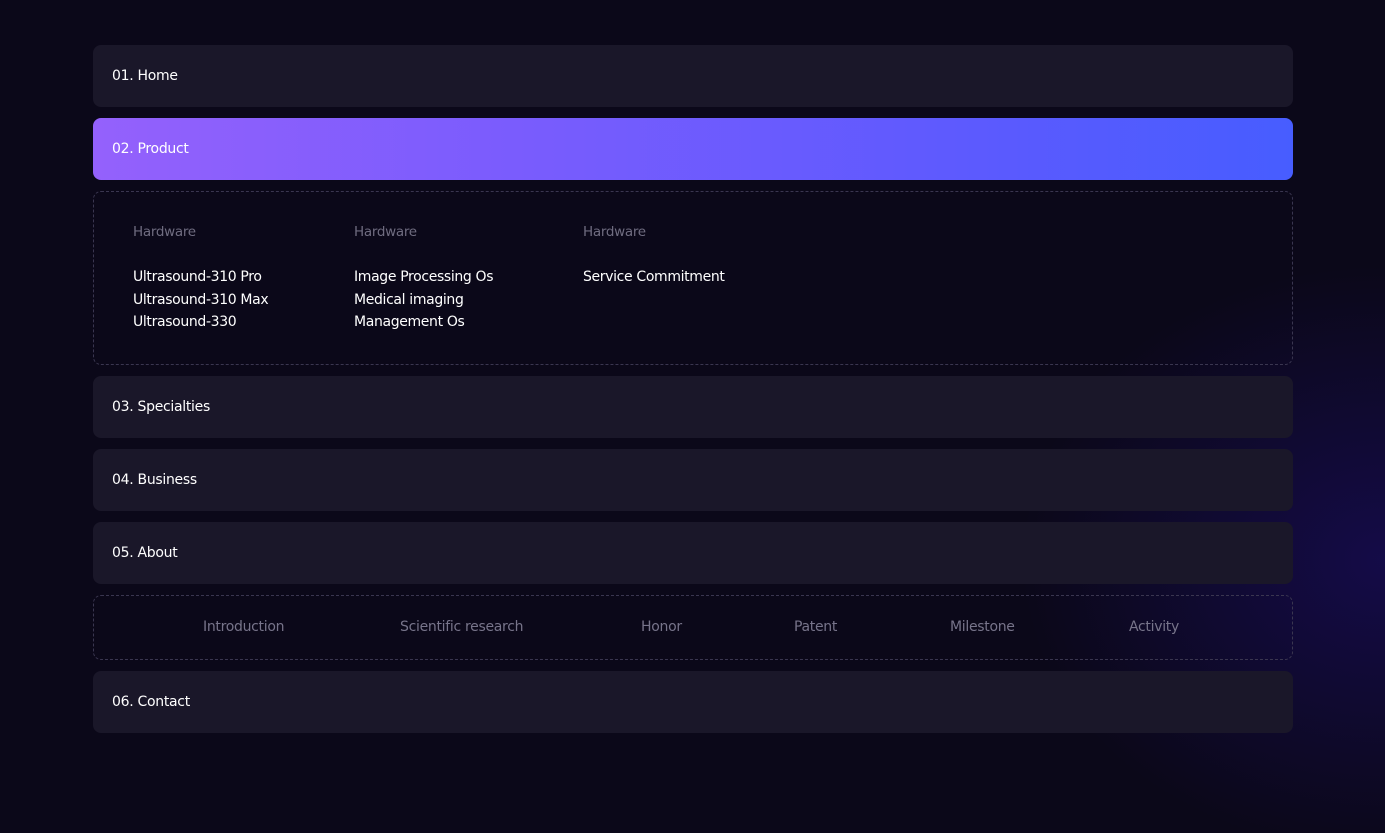 The height and width of the screenshot is (833, 1385). Describe the element at coordinates (145, 553) in the screenshot. I see `menu-item-label: 05. About` at that location.